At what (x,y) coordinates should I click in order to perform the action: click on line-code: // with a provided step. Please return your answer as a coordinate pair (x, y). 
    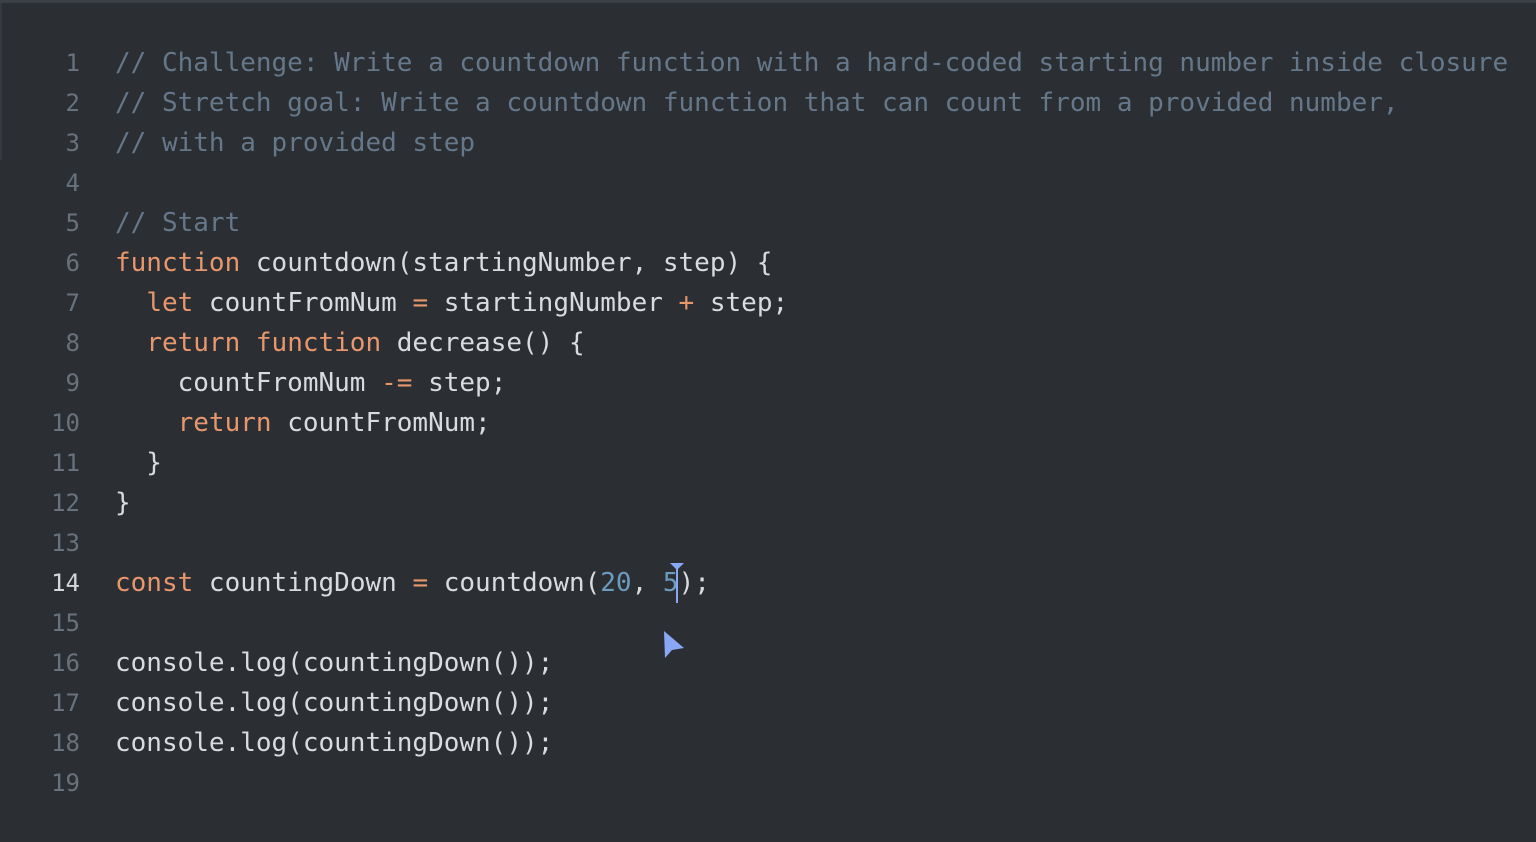
    Looking at the image, I should click on (295, 143).